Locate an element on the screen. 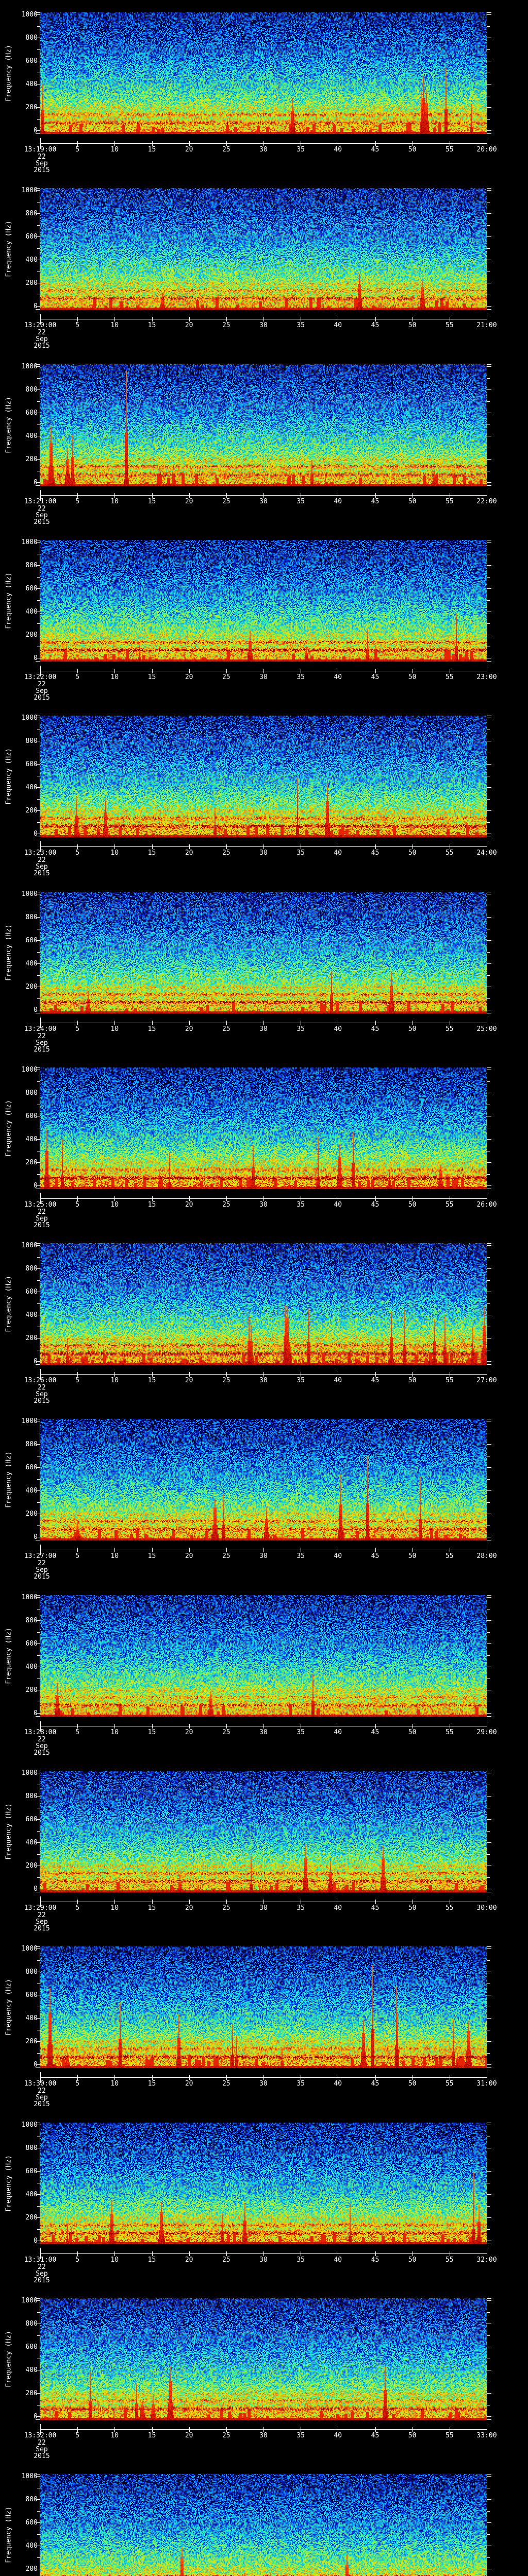 This screenshot has height=2576, width=528. x-axis-end-time-label: 25:00 is located at coordinates (486, 1029).